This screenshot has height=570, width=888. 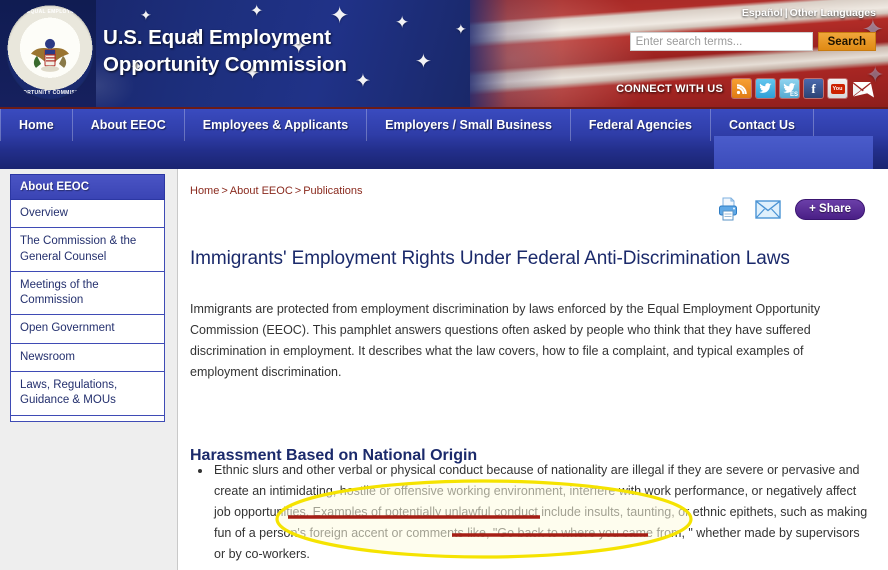 What do you see at coordinates (204, 191) in the screenshot?
I see `breadcrumb-item-home: Home` at bounding box center [204, 191].